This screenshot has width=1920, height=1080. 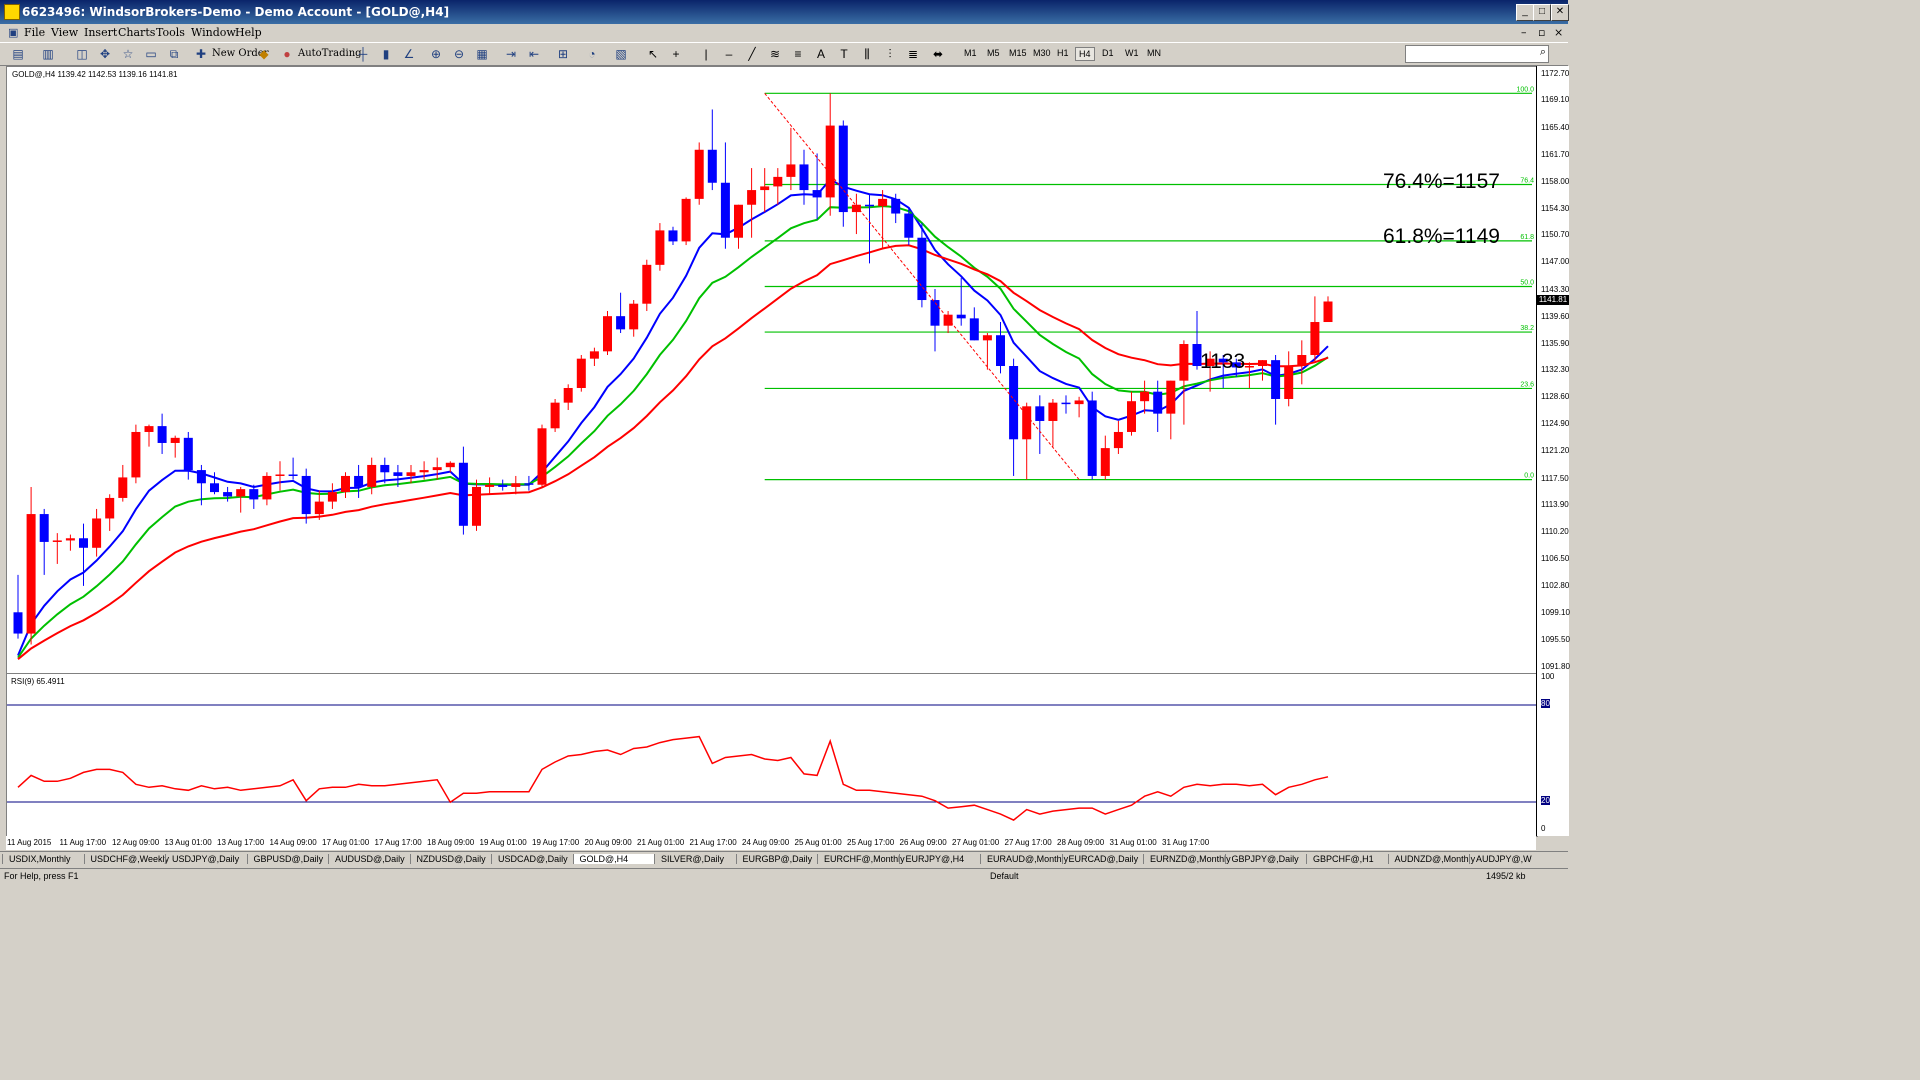 What do you see at coordinates (264, 54) in the screenshot?
I see `editor-icon: ◆` at bounding box center [264, 54].